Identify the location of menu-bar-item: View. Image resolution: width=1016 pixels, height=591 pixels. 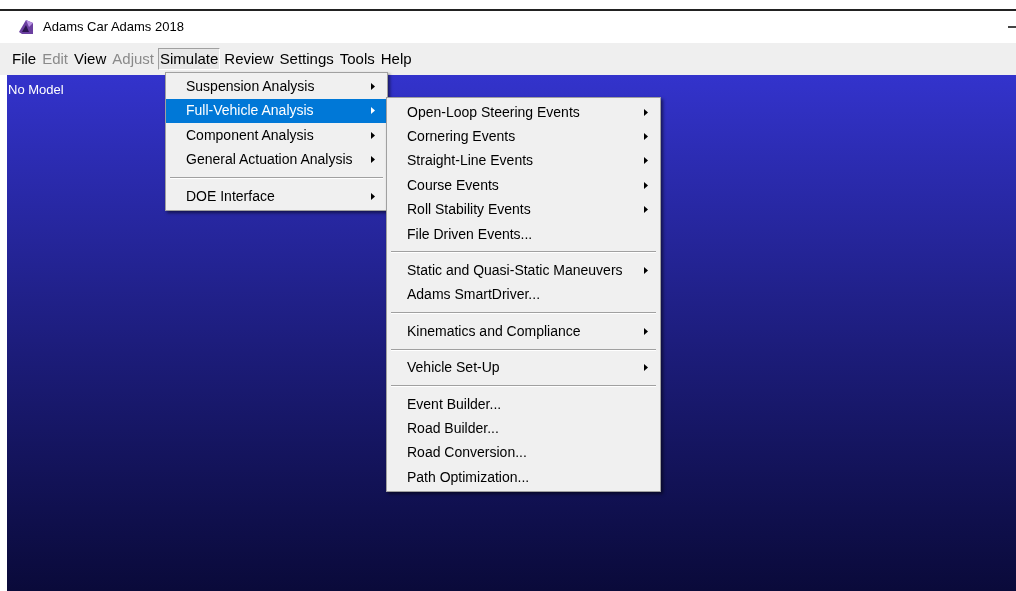
(90, 59).